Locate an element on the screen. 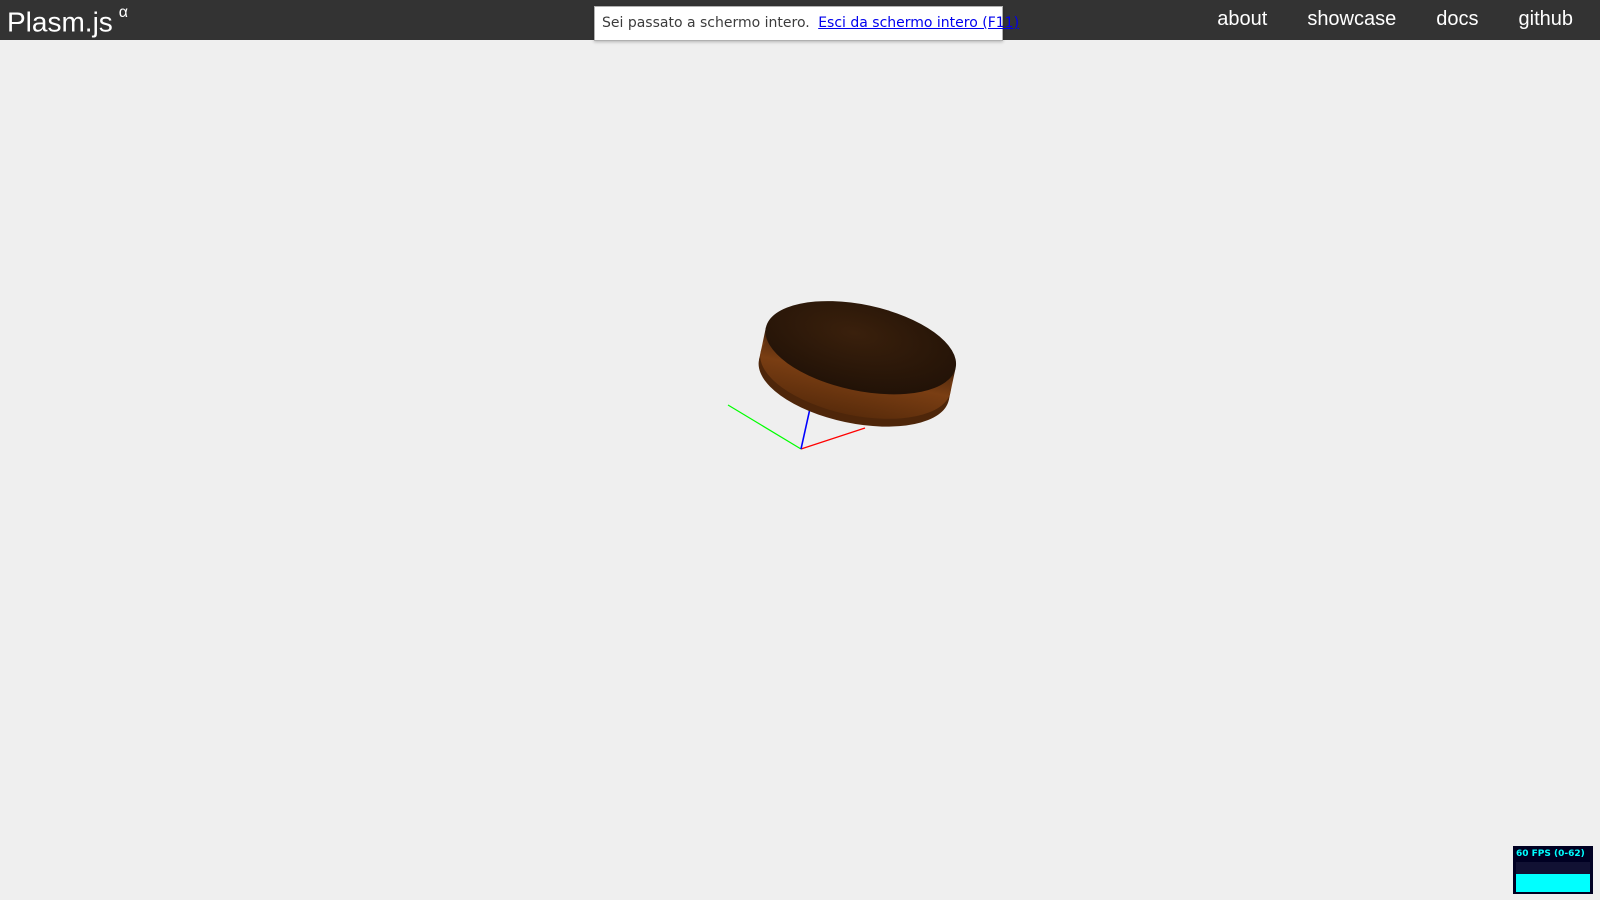 This screenshot has height=900, width=1600. fps-stats-panel: 60 FPS (0-62) is located at coordinates (1553, 870).